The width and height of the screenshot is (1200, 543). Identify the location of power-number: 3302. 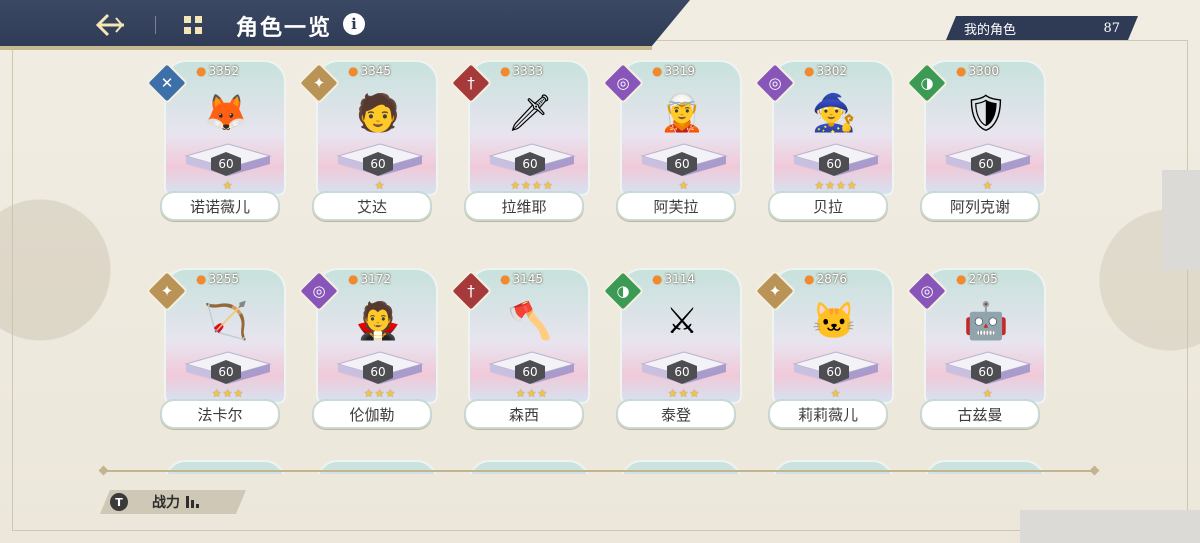
(832, 71).